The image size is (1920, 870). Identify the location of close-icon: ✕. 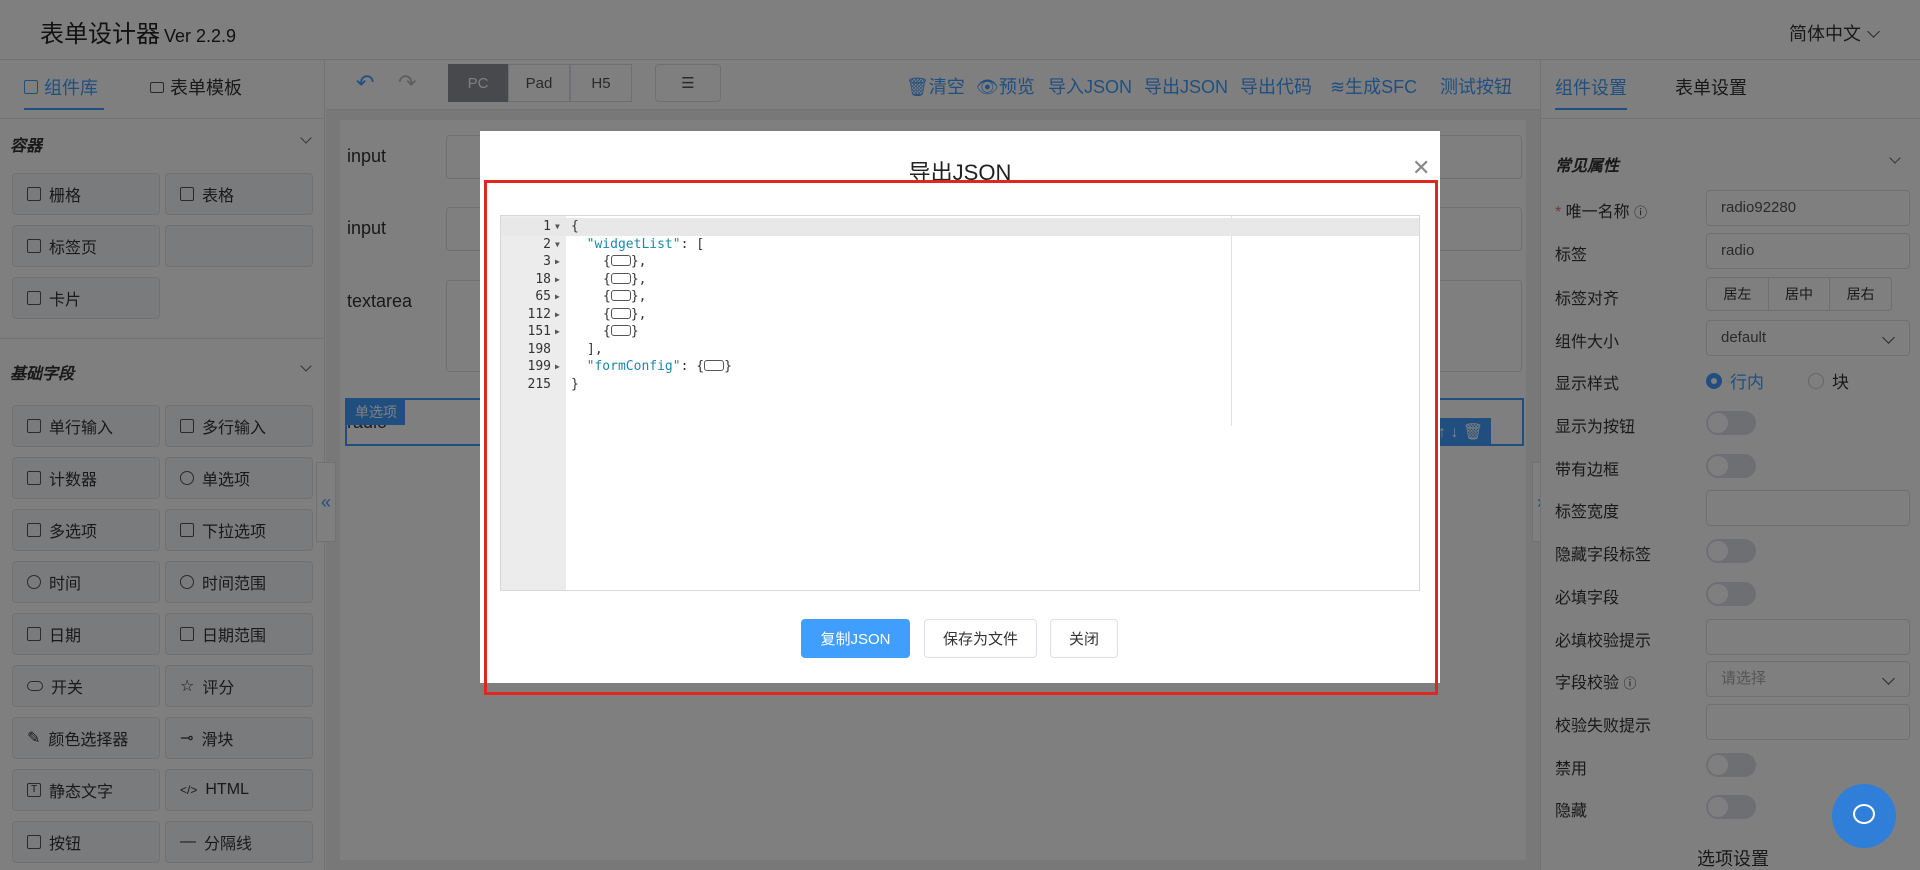
(1421, 168).